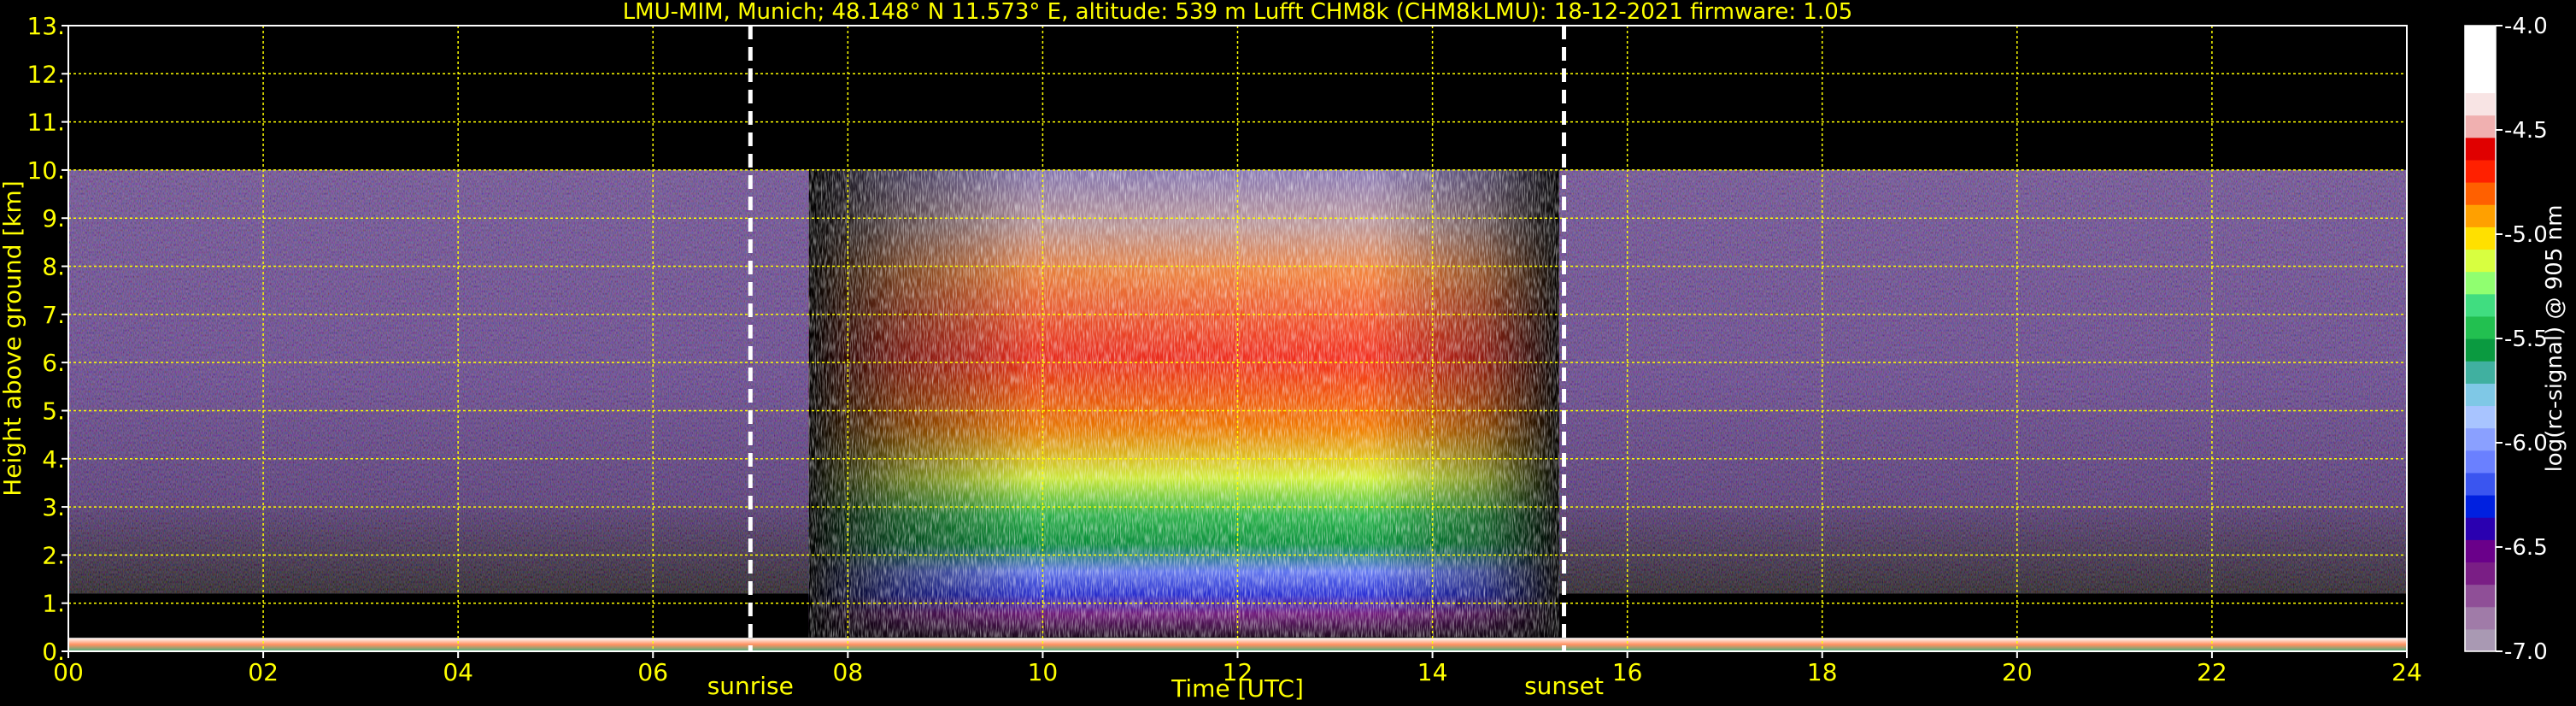 This screenshot has height=706, width=2576. I want to click on x-axis-label: Time [UTC], so click(1237, 688).